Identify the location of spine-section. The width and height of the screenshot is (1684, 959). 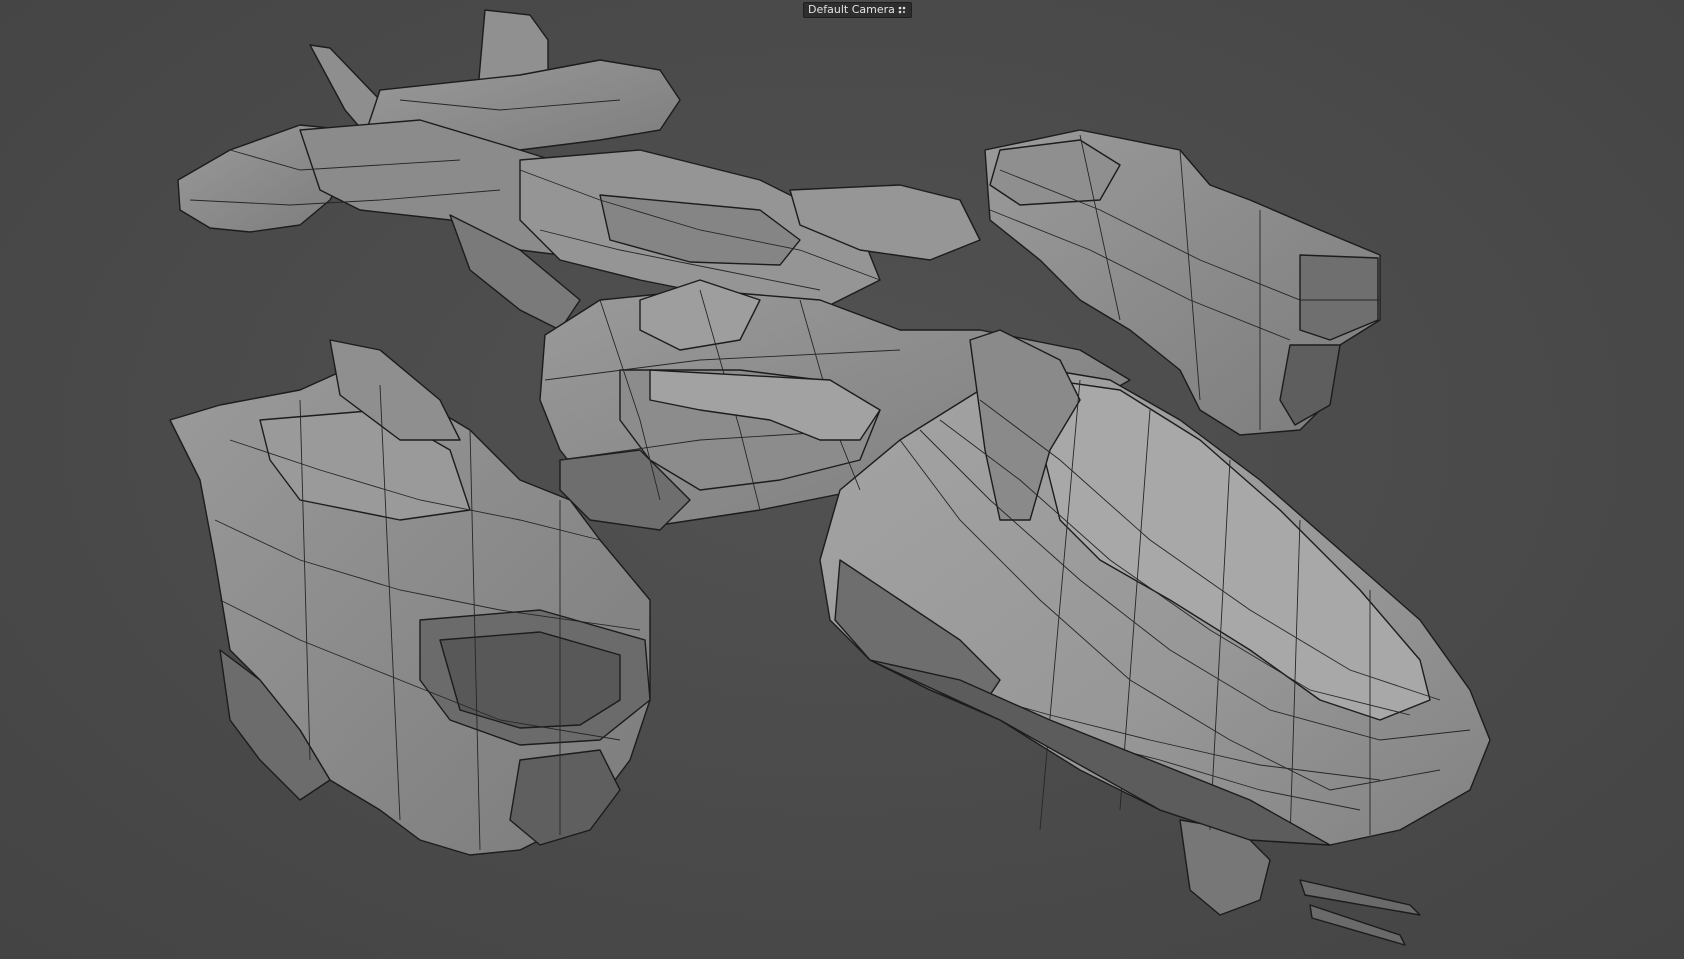
(750, 230).